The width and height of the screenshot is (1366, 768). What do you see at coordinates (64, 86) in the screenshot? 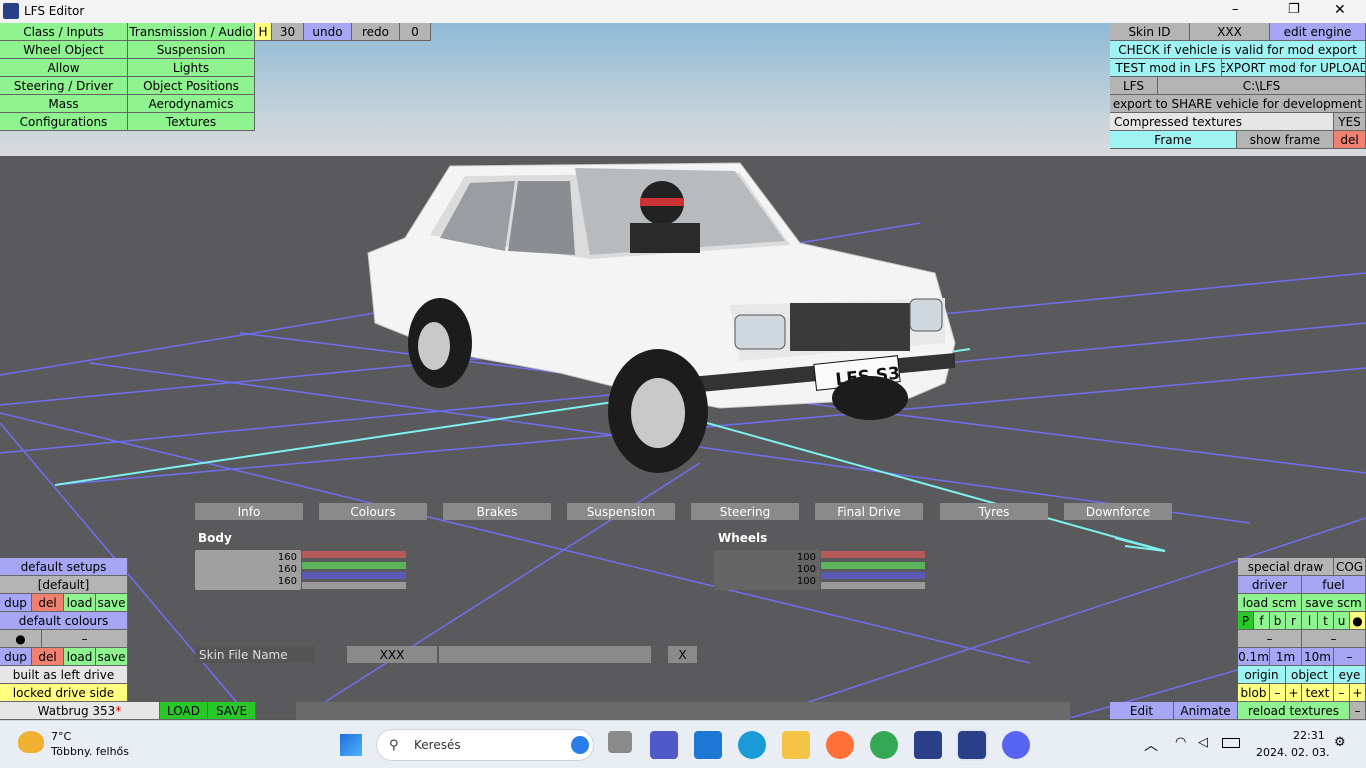
I see `menu-steering-driver: Steering / Driver` at bounding box center [64, 86].